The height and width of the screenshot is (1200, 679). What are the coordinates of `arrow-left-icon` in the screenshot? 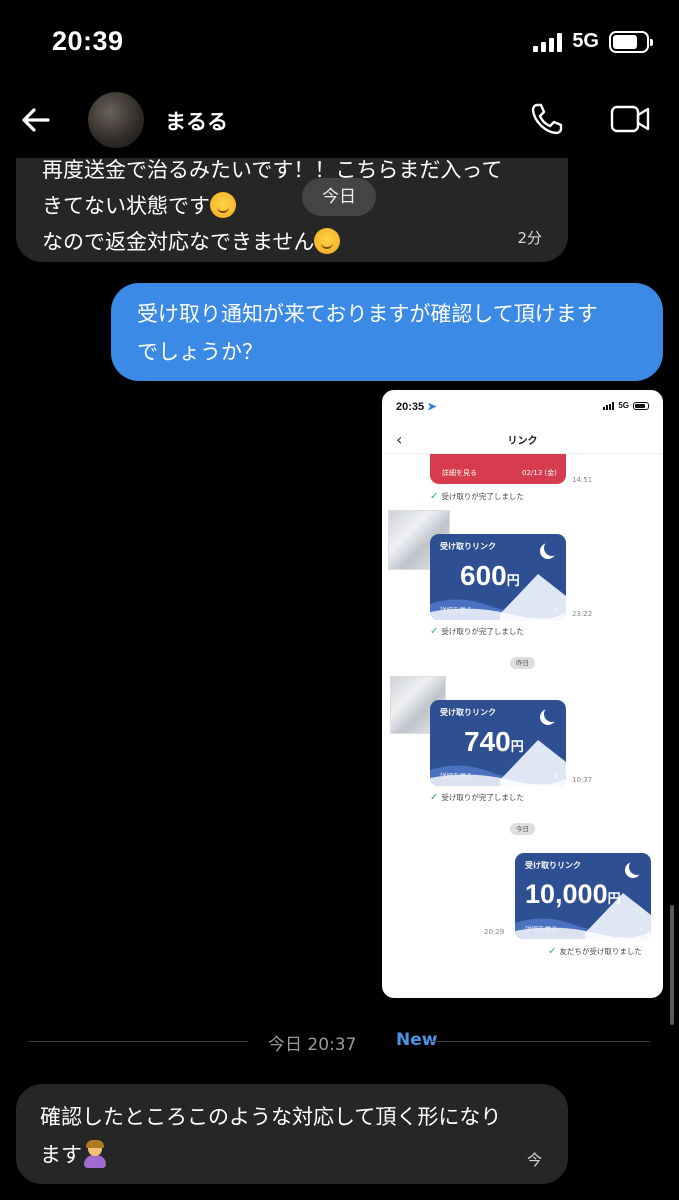 It's located at (36, 120).